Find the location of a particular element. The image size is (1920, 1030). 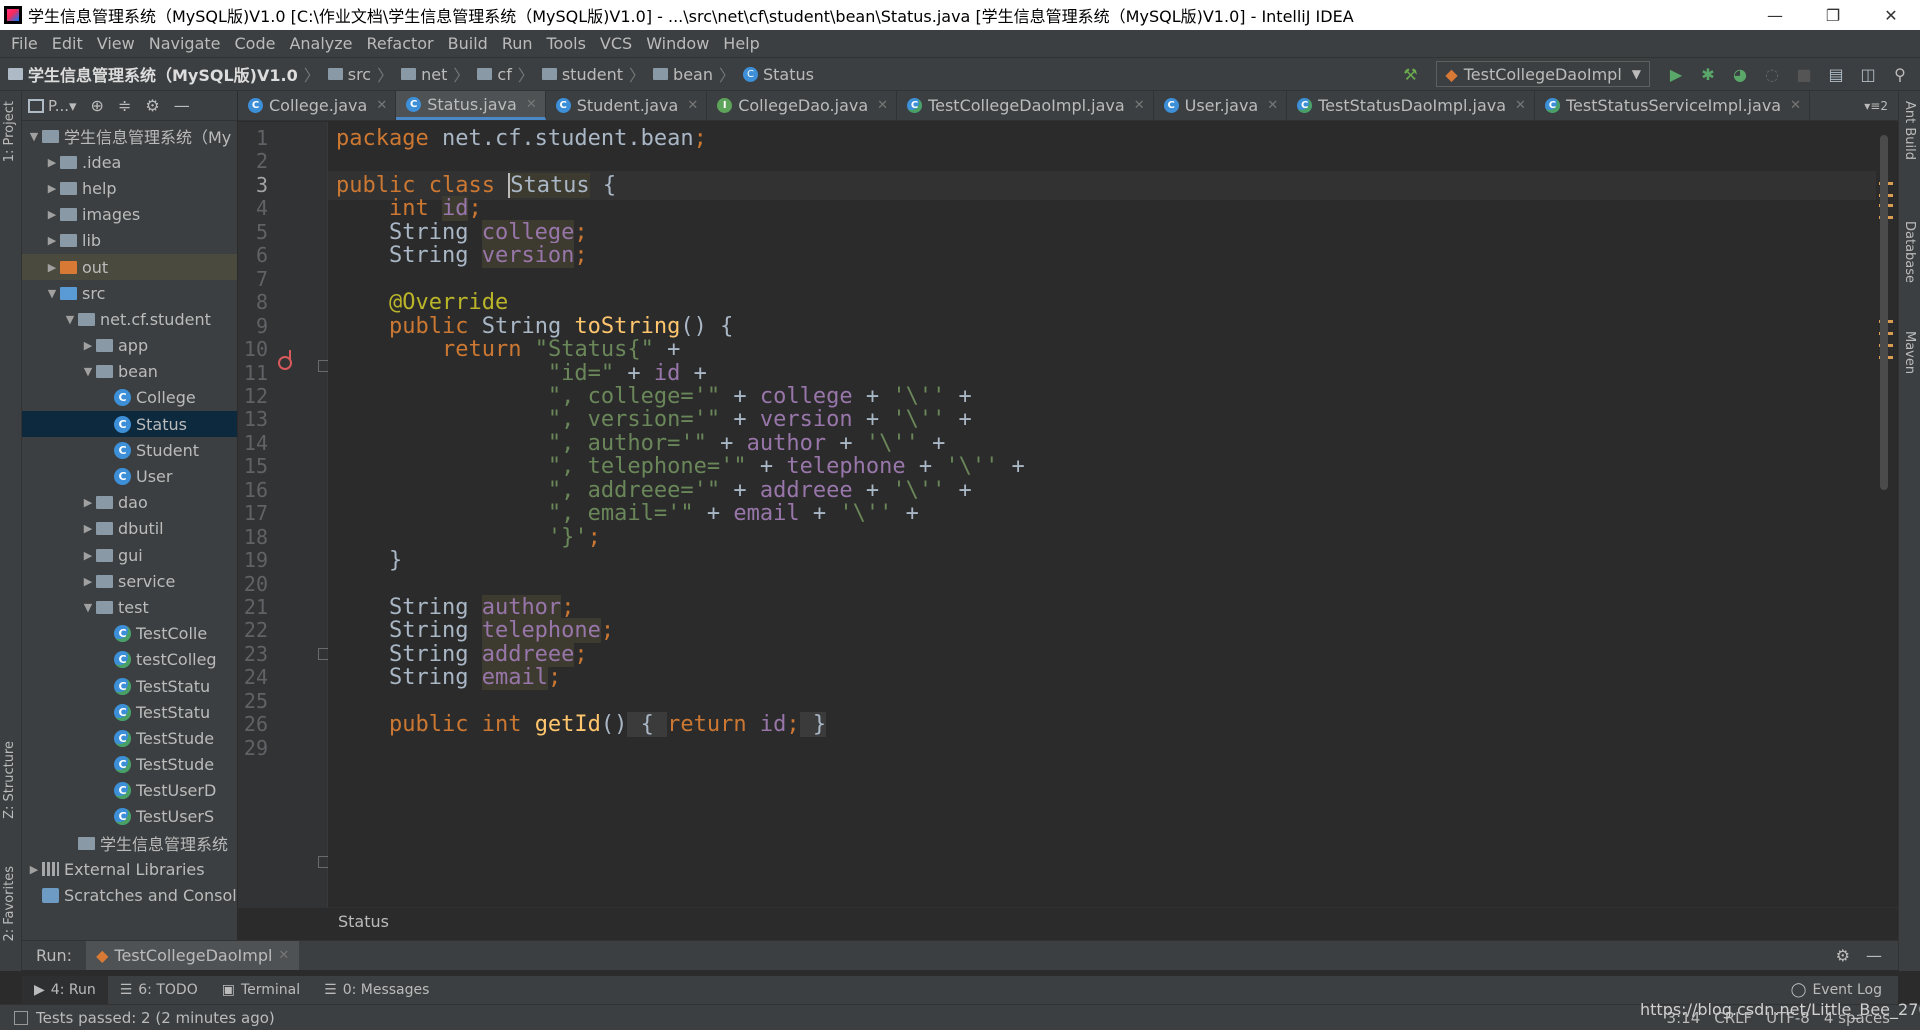

menu-item-vcs: VCS is located at coordinates (616, 43).